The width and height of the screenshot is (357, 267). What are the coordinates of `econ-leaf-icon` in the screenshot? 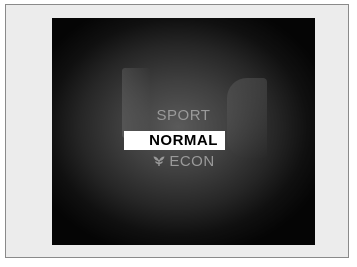 It's located at (159, 161).